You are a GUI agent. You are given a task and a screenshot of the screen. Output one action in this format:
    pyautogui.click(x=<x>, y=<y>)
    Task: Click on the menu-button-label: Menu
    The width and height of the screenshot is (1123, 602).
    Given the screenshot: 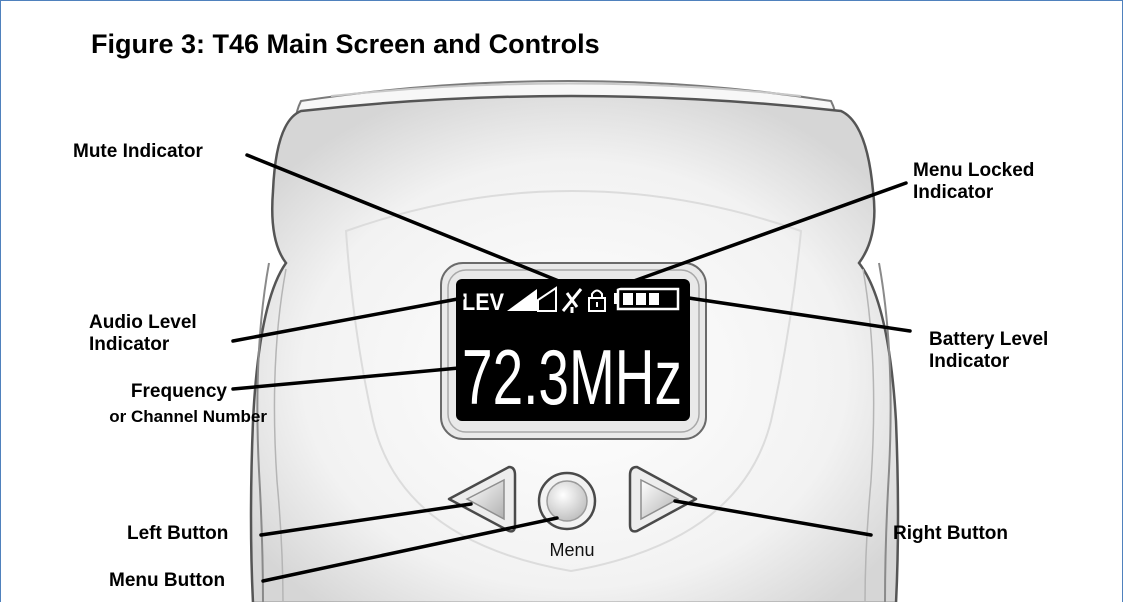 What is the action you would take?
    pyautogui.click(x=571, y=550)
    